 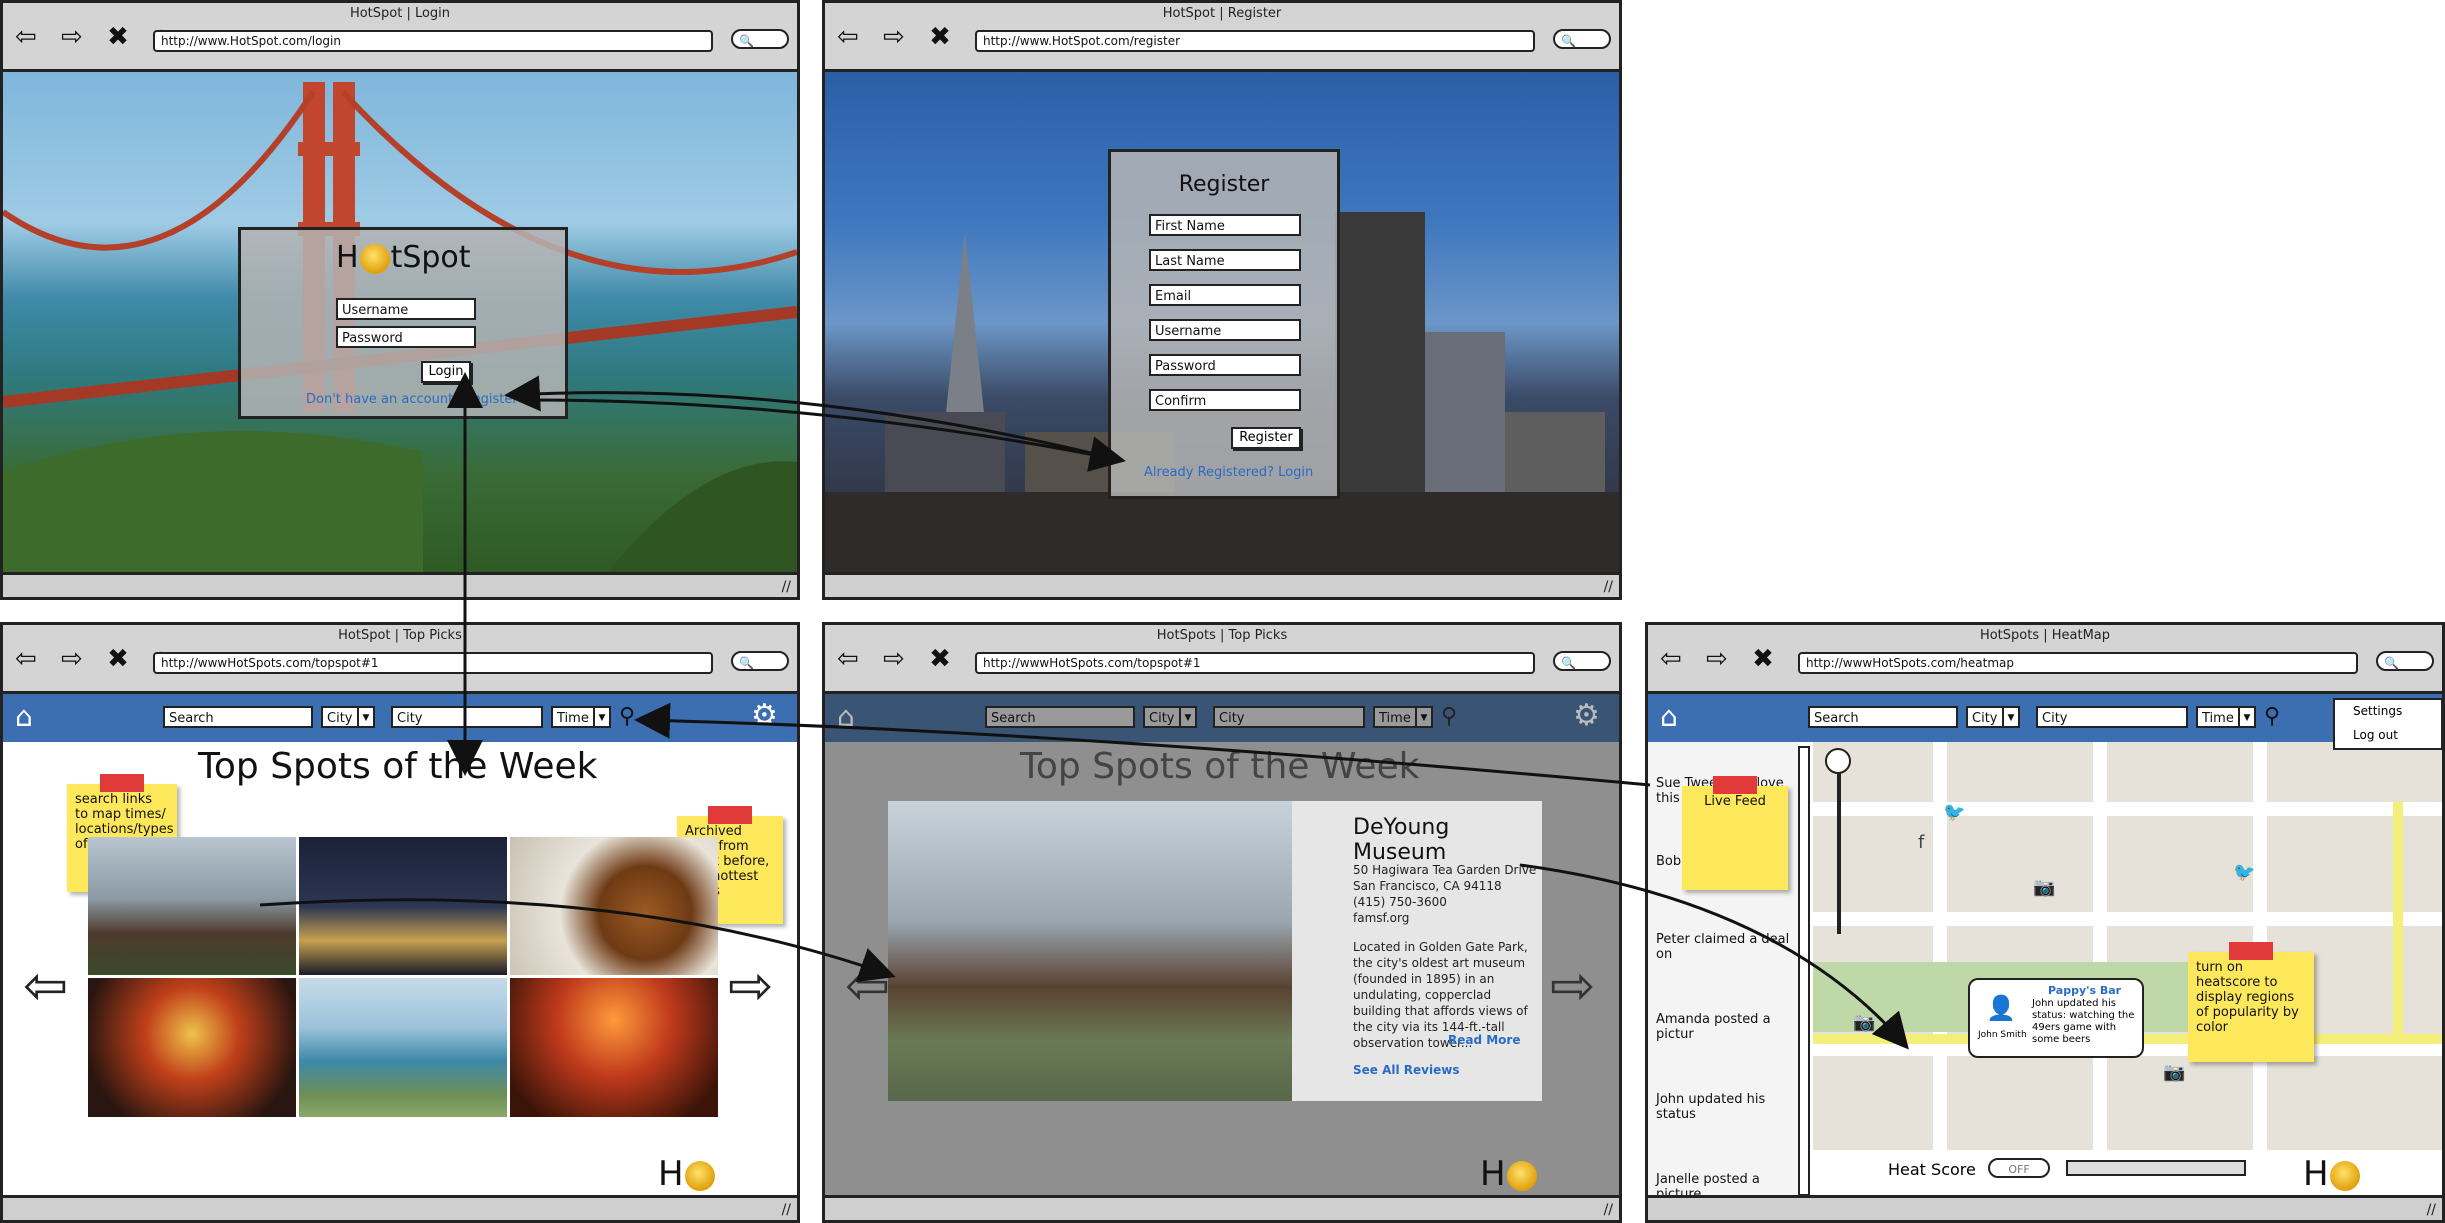 I want to click on settings-menu: Settings Log out, so click(x=2387, y=724).